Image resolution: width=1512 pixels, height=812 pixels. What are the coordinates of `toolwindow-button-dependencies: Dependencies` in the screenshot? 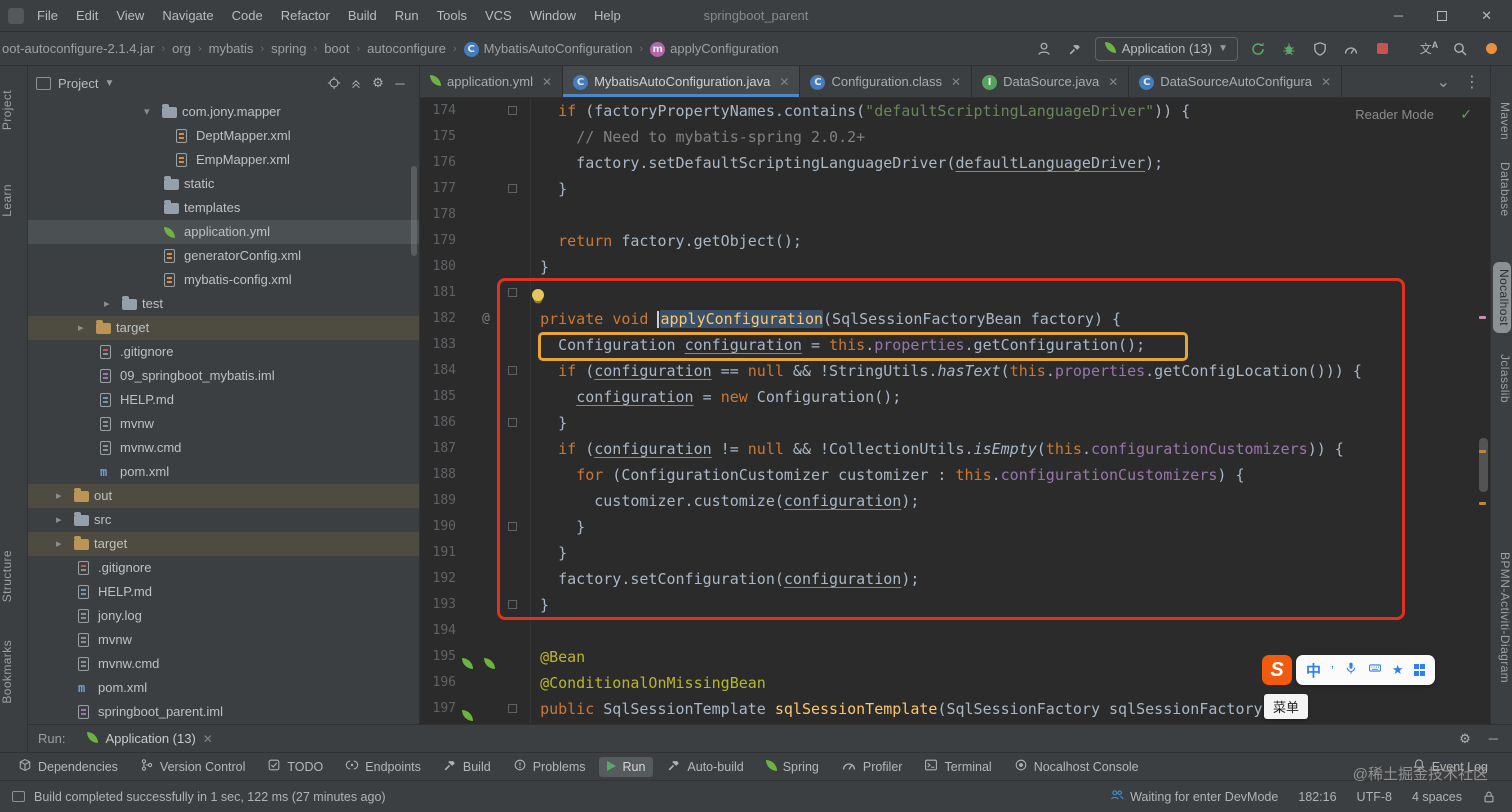 It's located at (68, 766).